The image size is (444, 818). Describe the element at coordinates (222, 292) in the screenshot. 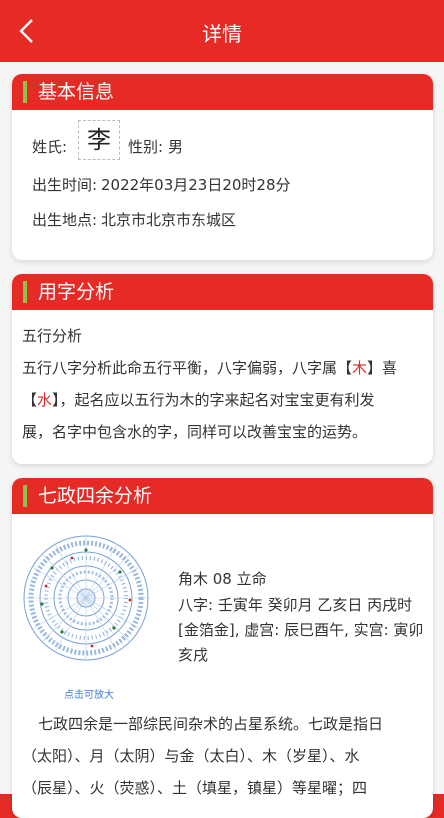

I see `card-header: 用字分析` at that location.